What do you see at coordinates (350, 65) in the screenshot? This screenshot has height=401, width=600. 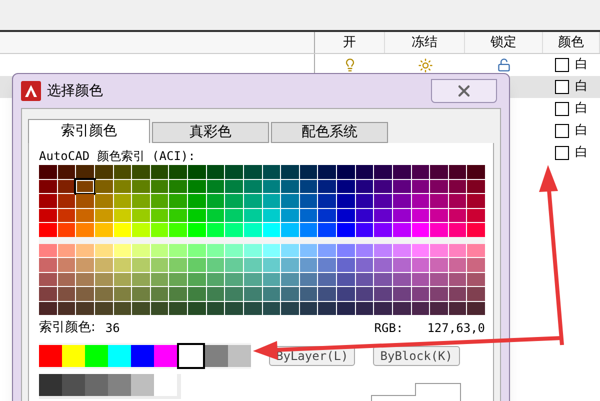 I see `lightbulb-icon` at bounding box center [350, 65].